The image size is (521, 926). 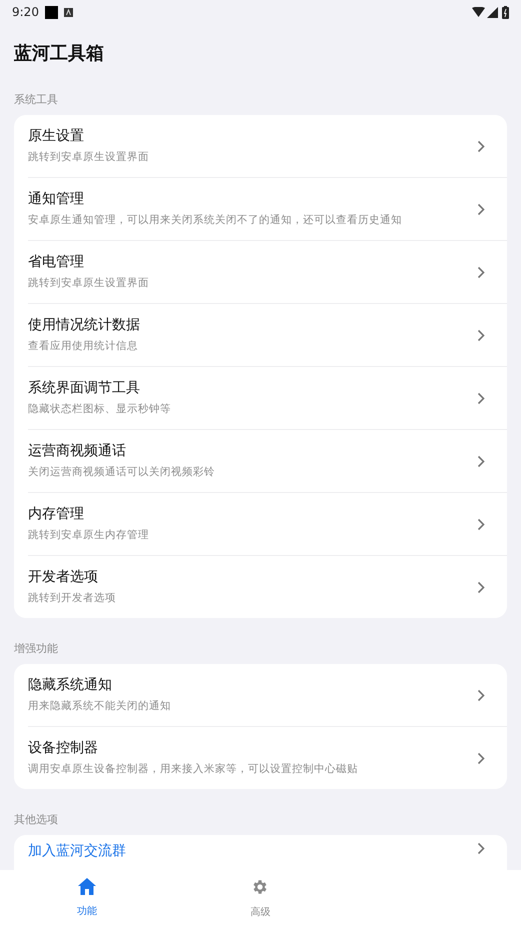 What do you see at coordinates (260, 398) in the screenshot?
I see `setting-row: 系统界面调节工具 隐藏状态栏图标、显示秒钟等` at bounding box center [260, 398].